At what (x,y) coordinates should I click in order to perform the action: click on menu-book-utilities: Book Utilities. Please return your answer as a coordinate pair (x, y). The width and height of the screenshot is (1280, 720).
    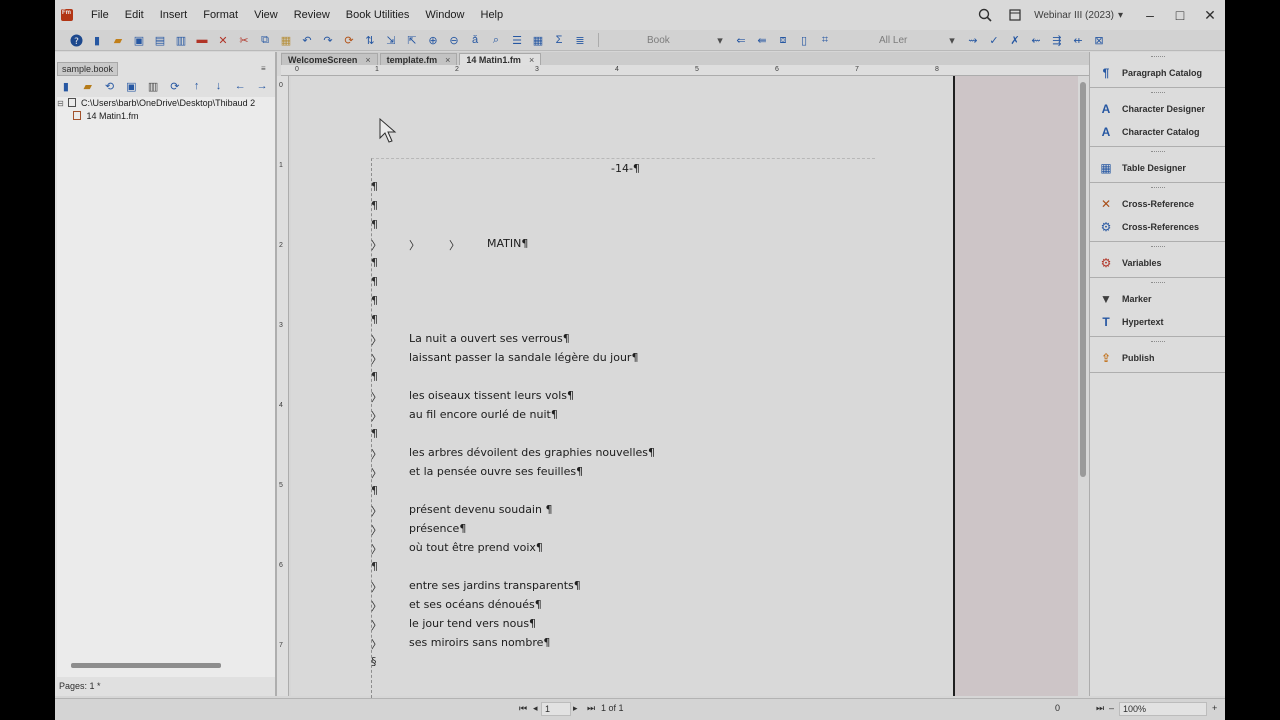
    Looking at the image, I should click on (378, 15).